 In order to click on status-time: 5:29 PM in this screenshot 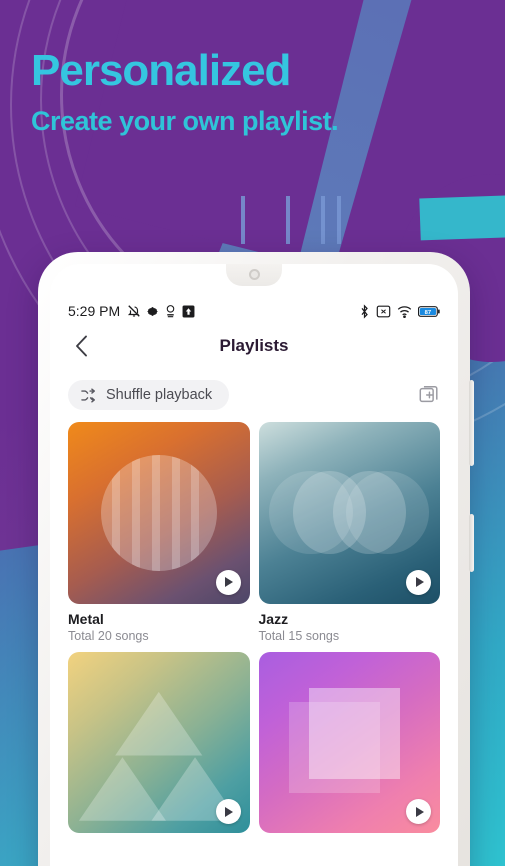, I will do `click(94, 311)`.